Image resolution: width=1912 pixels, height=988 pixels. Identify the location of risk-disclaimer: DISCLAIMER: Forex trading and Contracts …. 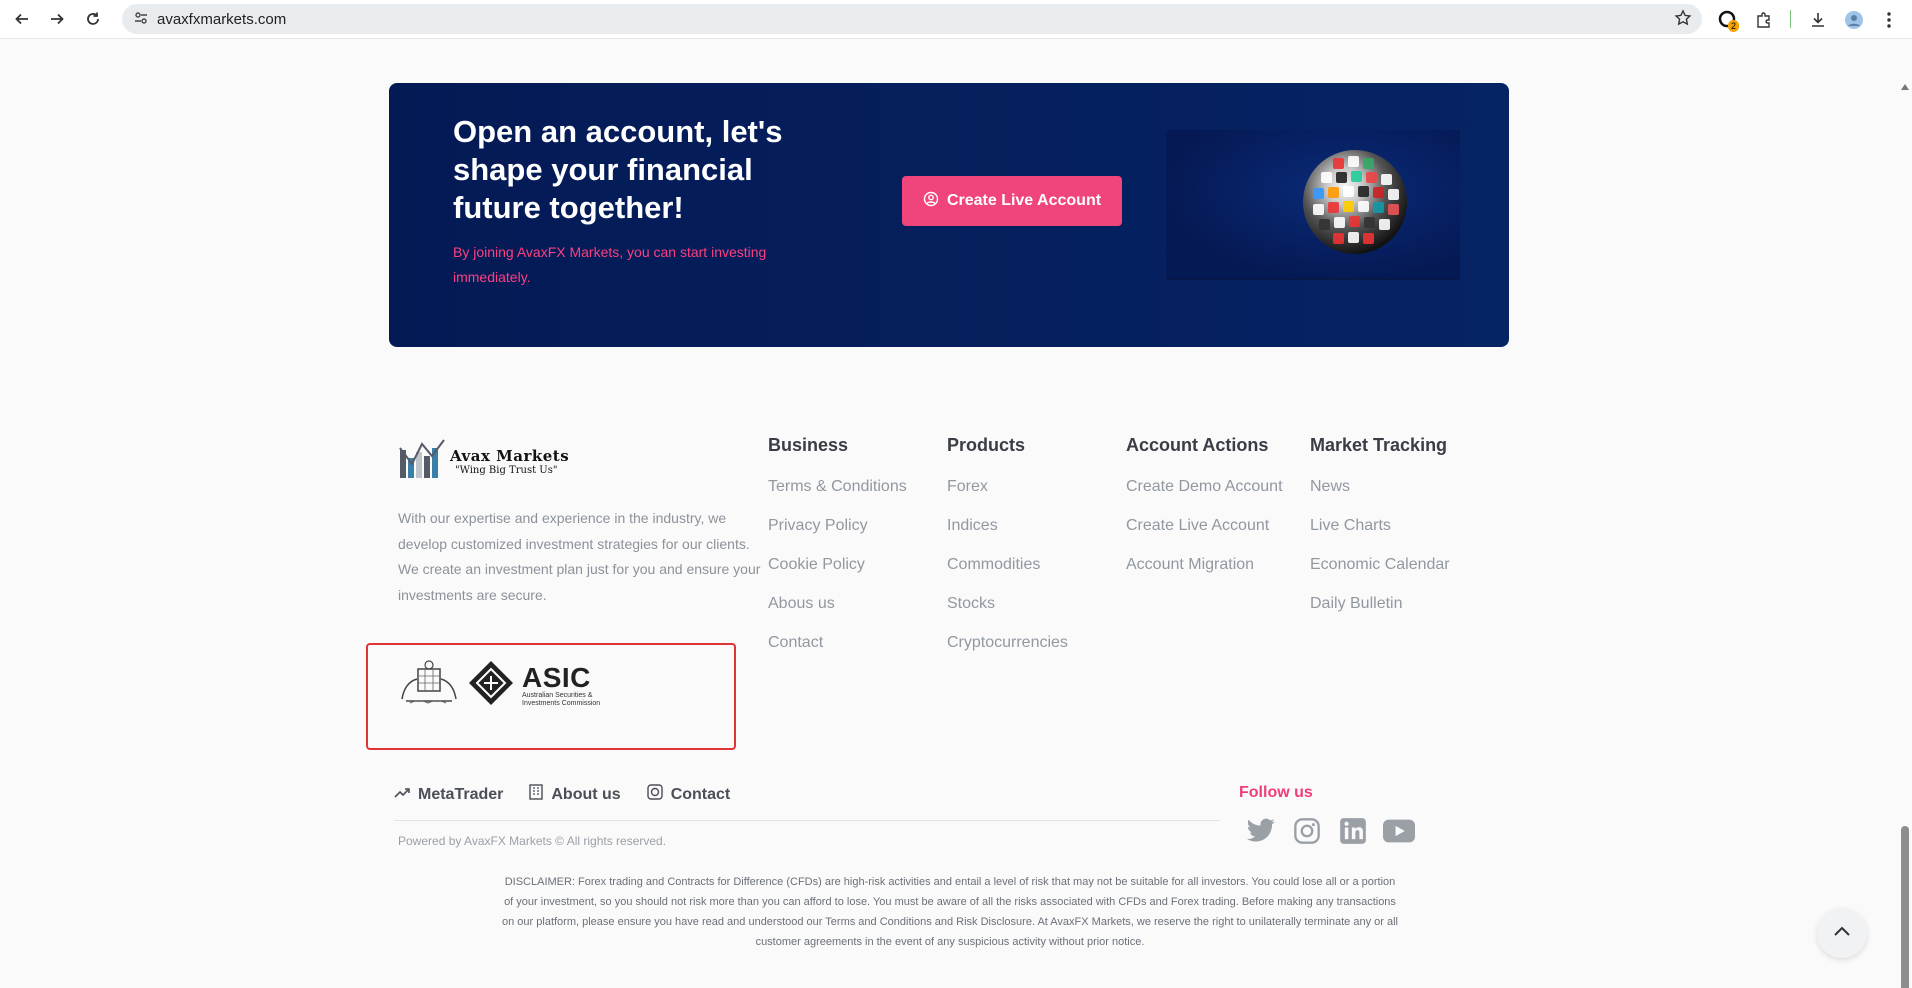
(950, 912).